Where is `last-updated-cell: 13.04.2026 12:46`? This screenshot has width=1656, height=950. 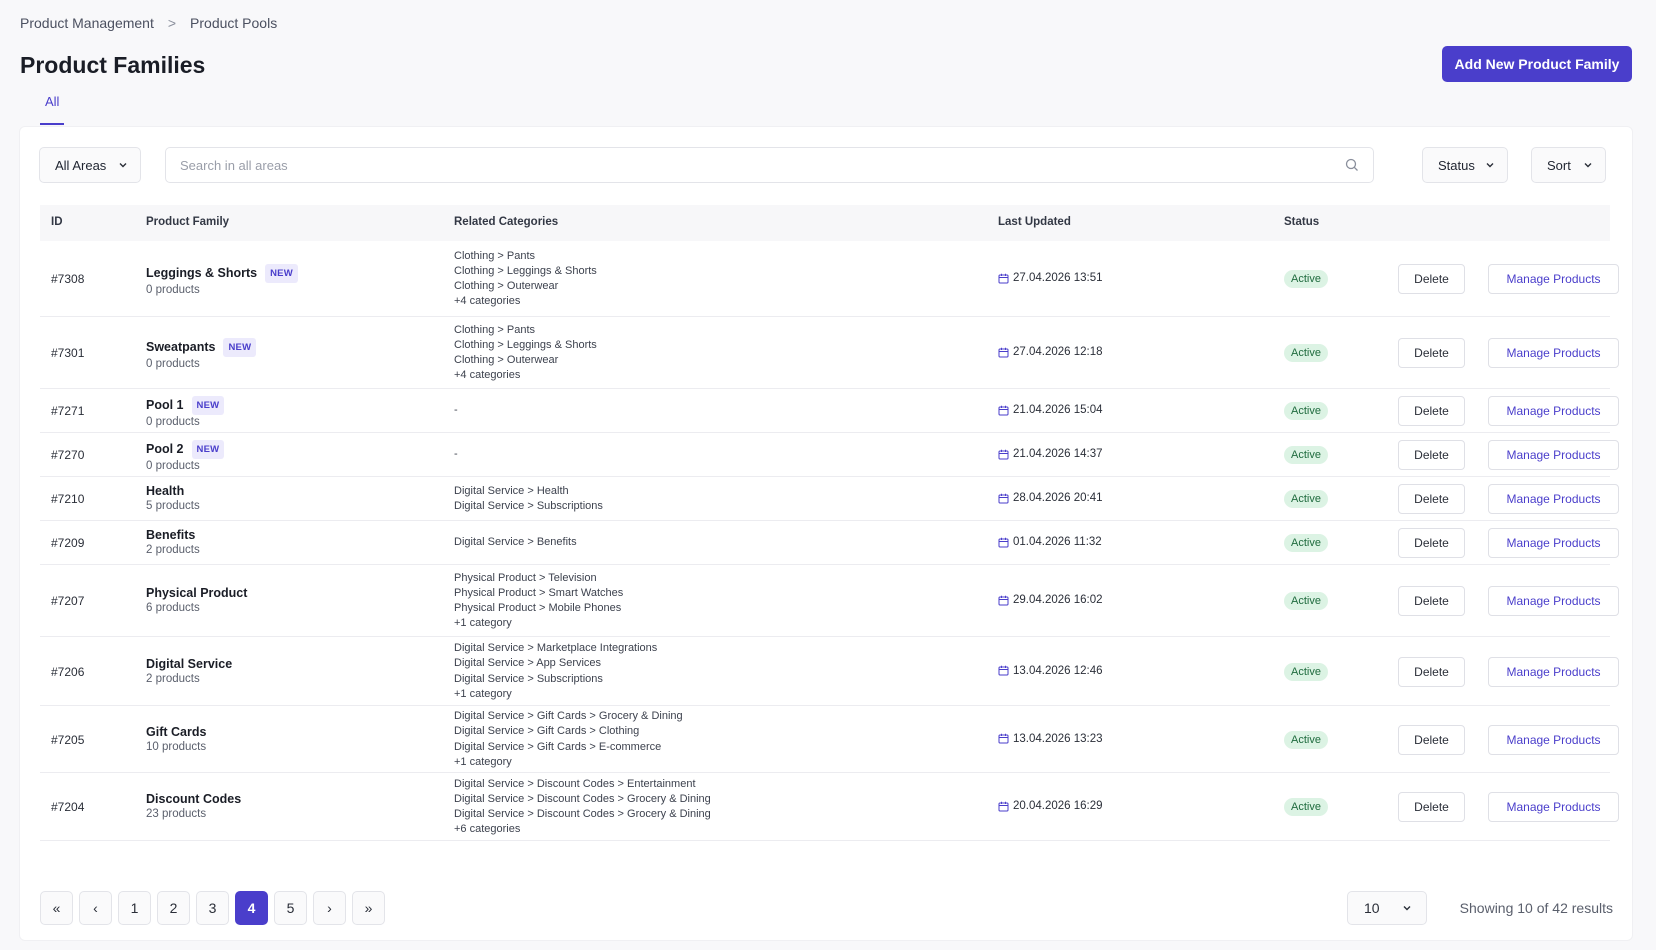 last-updated-cell: 13.04.2026 12:46 is located at coordinates (1050, 671).